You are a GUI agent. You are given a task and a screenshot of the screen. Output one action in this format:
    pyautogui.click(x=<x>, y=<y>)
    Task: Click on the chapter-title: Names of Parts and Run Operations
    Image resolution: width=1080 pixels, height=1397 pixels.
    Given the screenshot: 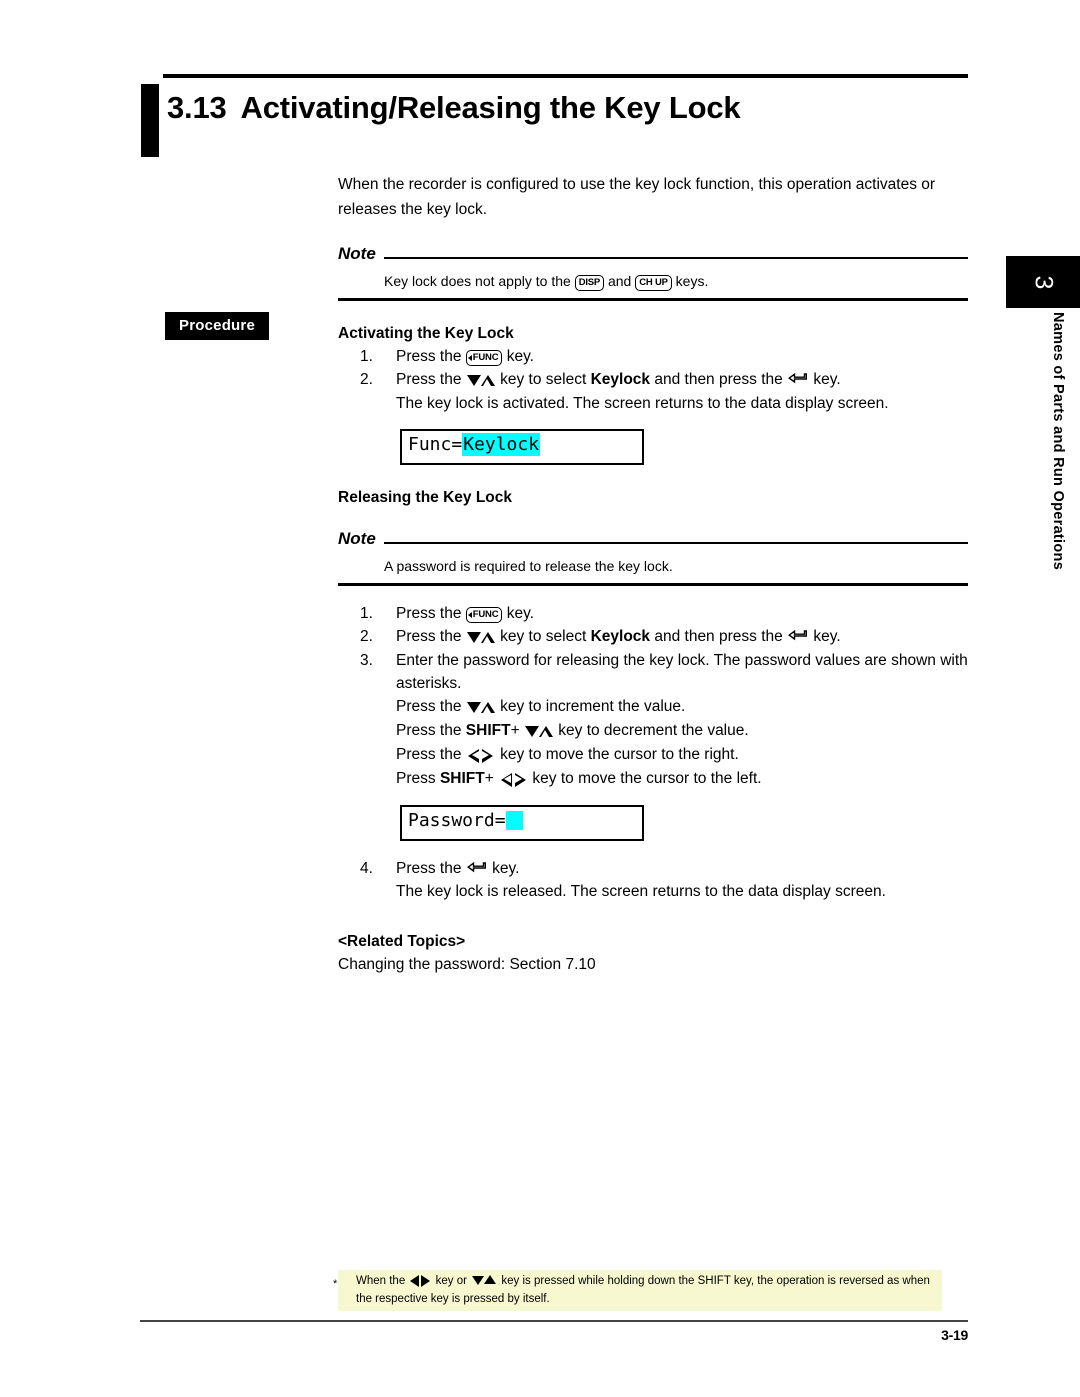 What is the action you would take?
    pyautogui.click(x=1058, y=441)
    